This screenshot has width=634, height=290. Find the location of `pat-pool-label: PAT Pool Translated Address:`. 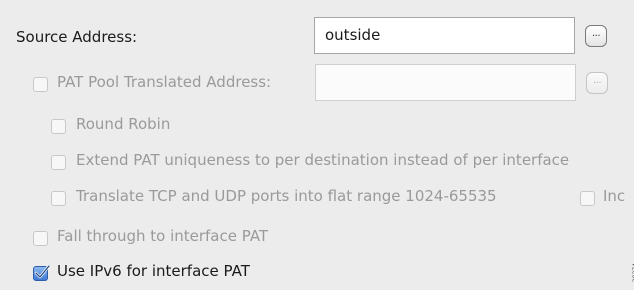

pat-pool-label: PAT Pool Translated Address: is located at coordinates (164, 82).